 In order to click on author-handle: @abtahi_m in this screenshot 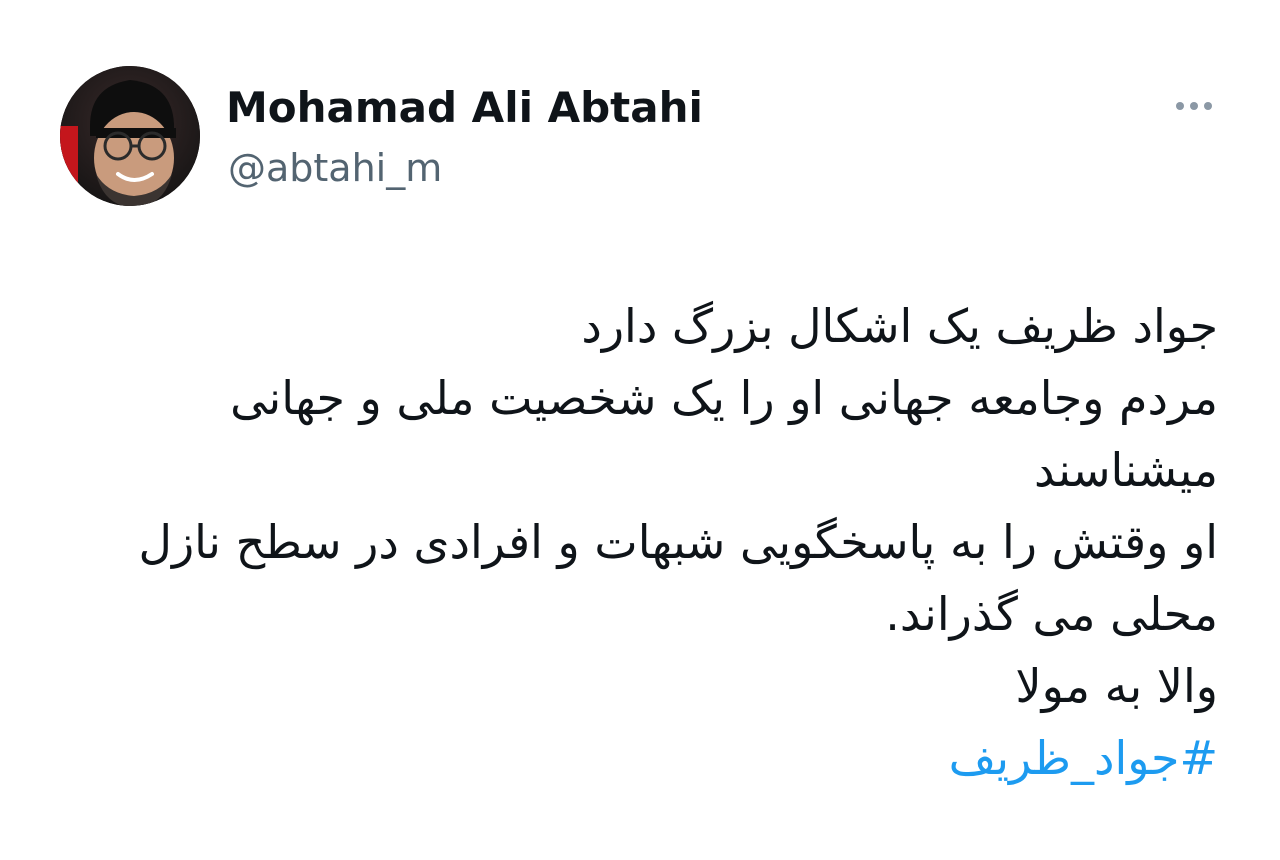, I will do `click(335, 168)`.